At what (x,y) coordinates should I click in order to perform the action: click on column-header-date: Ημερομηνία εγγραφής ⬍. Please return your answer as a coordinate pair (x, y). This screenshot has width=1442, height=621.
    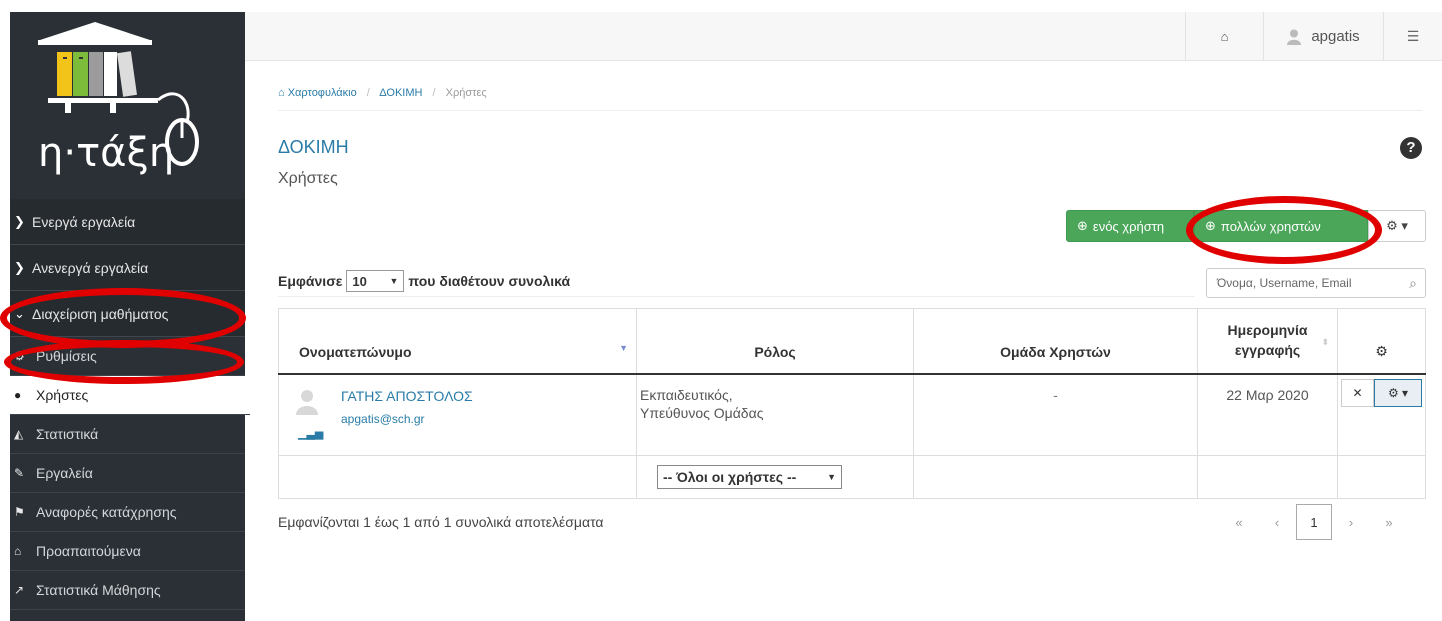
    Looking at the image, I should click on (1267, 341).